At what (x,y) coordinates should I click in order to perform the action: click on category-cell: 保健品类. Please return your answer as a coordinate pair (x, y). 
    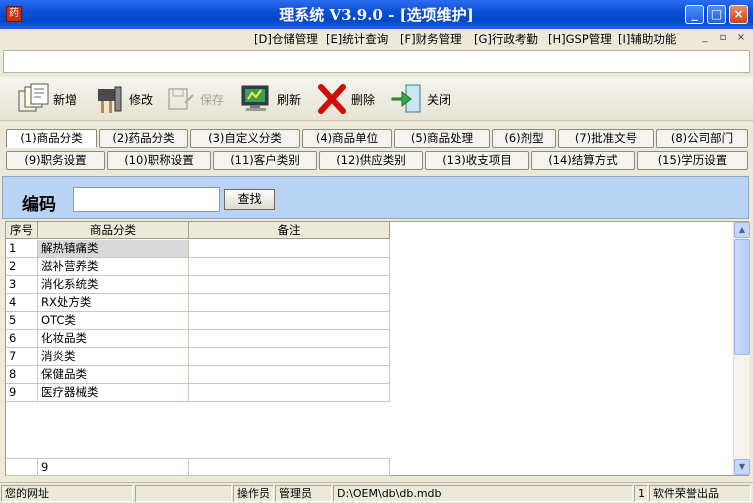
    Looking at the image, I should click on (113, 375).